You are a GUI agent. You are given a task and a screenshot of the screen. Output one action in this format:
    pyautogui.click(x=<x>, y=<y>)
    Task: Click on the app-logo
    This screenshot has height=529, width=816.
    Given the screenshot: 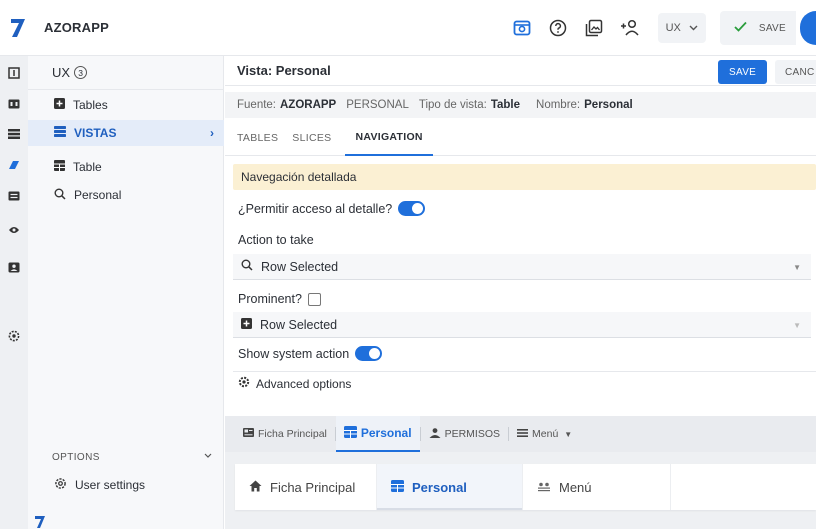 What is the action you would take?
    pyautogui.click(x=18, y=28)
    